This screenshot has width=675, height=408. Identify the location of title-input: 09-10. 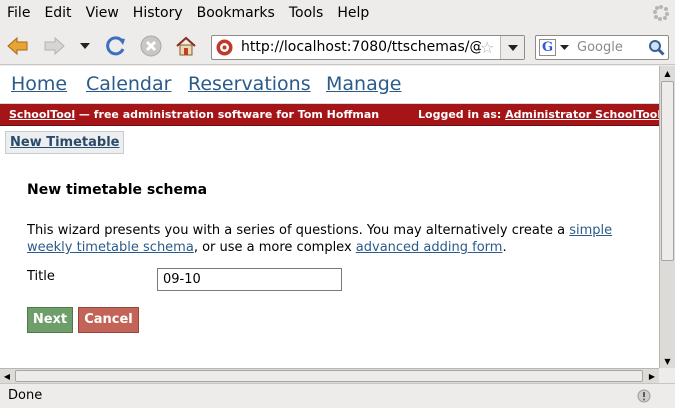
(249, 279).